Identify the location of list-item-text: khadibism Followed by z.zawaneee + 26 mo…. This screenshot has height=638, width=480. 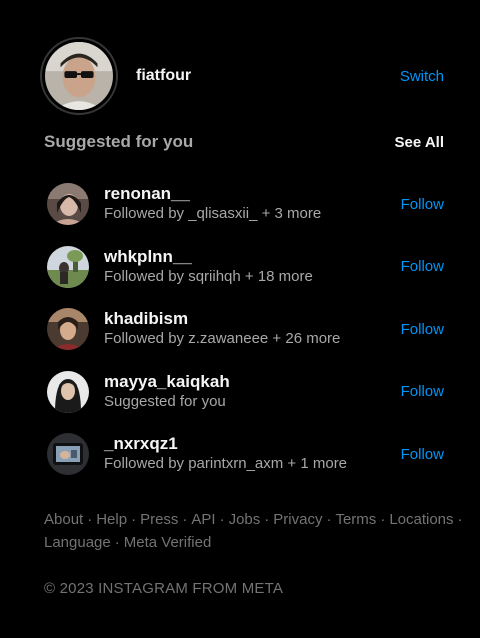
(252, 329).